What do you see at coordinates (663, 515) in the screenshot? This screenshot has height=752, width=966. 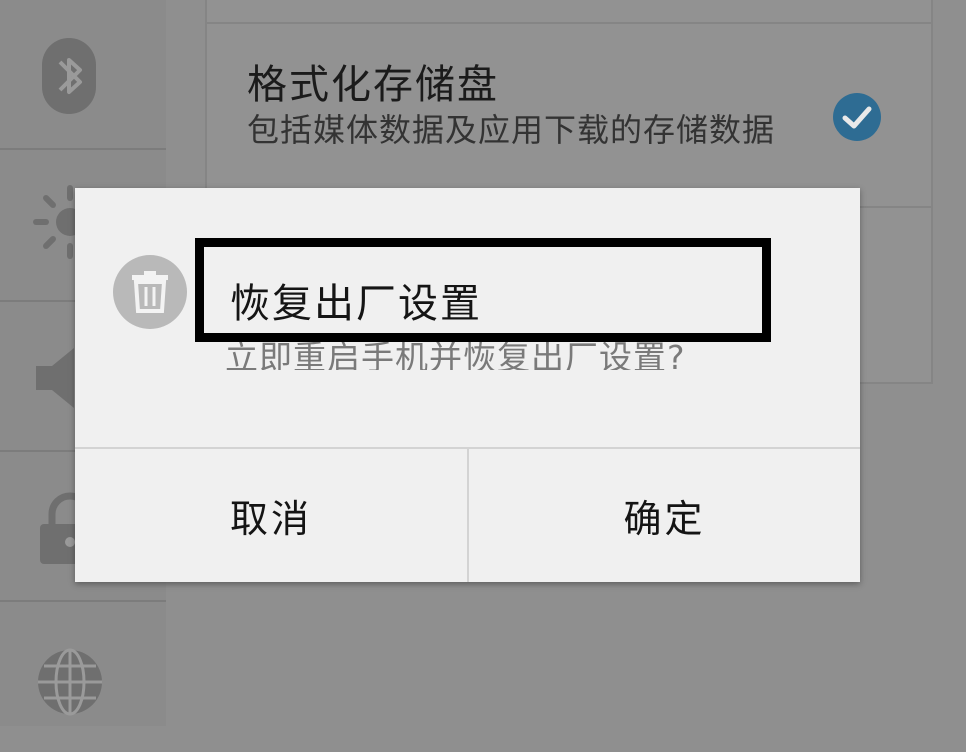 I see `confirm-button: 确定` at bounding box center [663, 515].